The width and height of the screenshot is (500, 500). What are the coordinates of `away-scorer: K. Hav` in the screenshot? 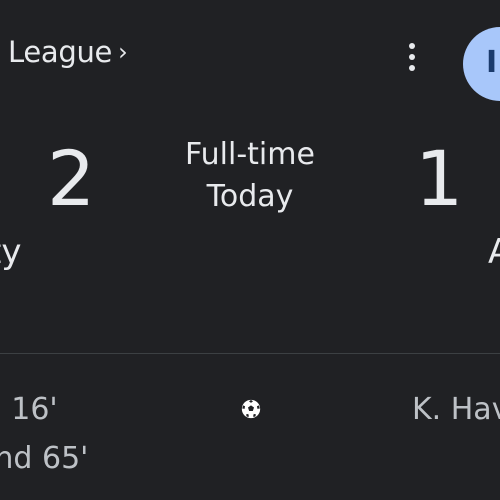 It's located at (456, 409).